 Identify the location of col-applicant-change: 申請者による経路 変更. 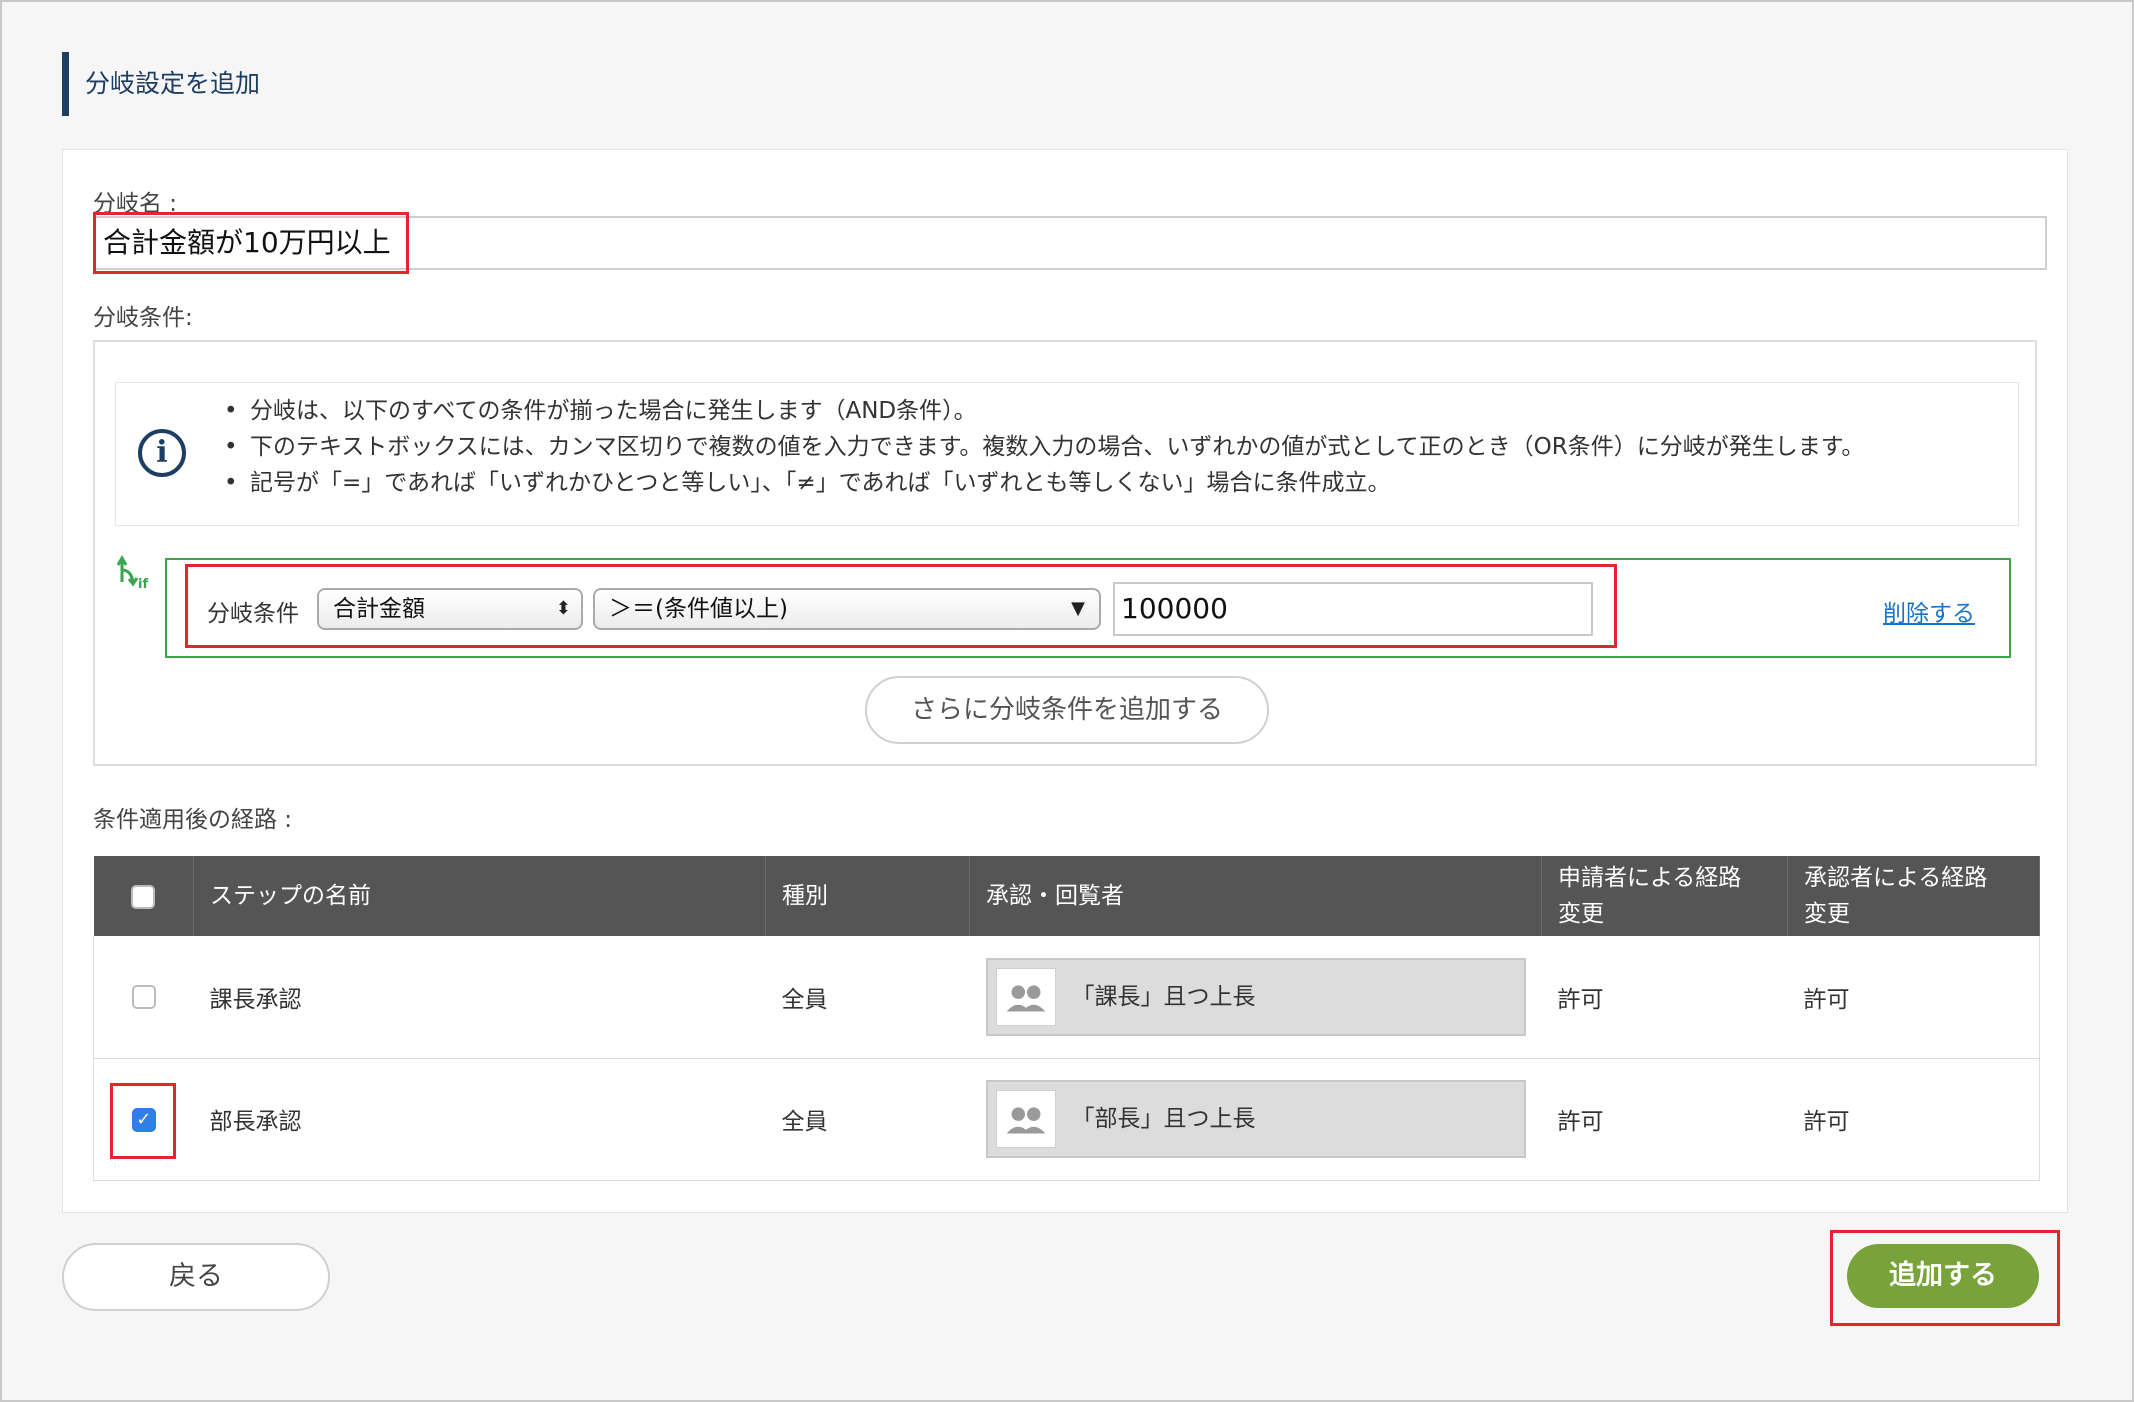
(1664, 896).